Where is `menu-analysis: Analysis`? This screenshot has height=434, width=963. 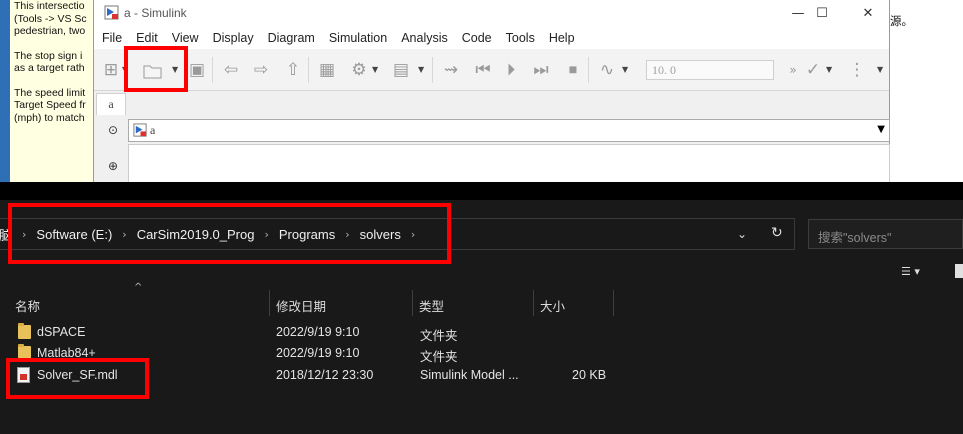
menu-analysis: Analysis is located at coordinates (424, 38).